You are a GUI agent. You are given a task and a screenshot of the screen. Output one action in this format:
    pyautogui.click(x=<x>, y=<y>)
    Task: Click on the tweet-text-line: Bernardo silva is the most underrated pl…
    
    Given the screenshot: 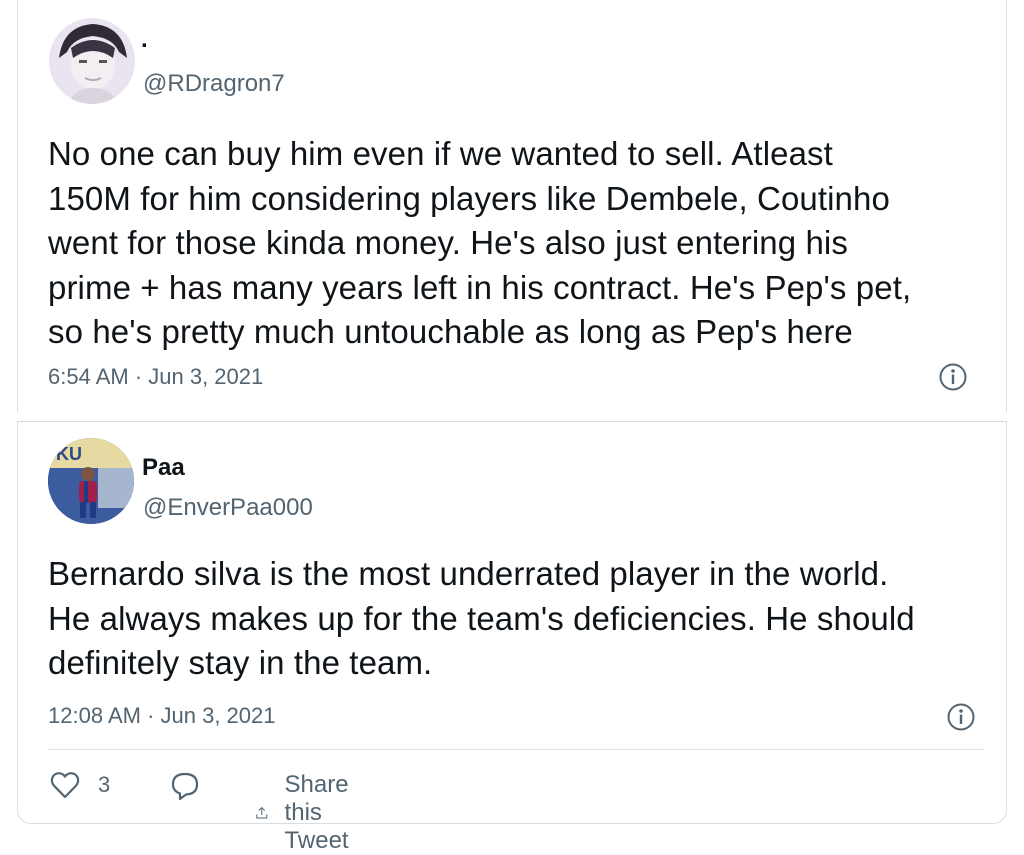 What is the action you would take?
    pyautogui.click(x=468, y=573)
    